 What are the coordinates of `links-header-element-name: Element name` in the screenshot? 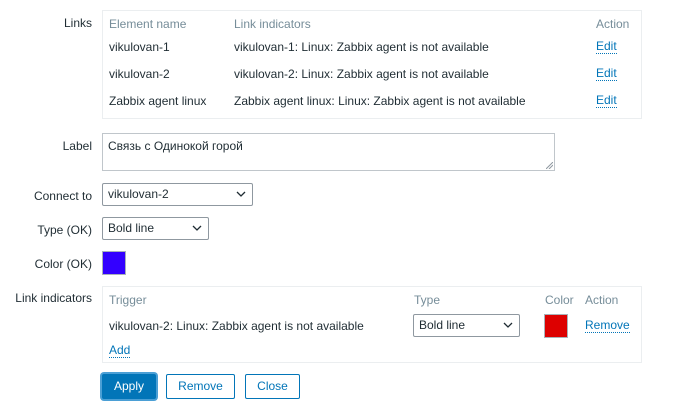 It's located at (148, 24).